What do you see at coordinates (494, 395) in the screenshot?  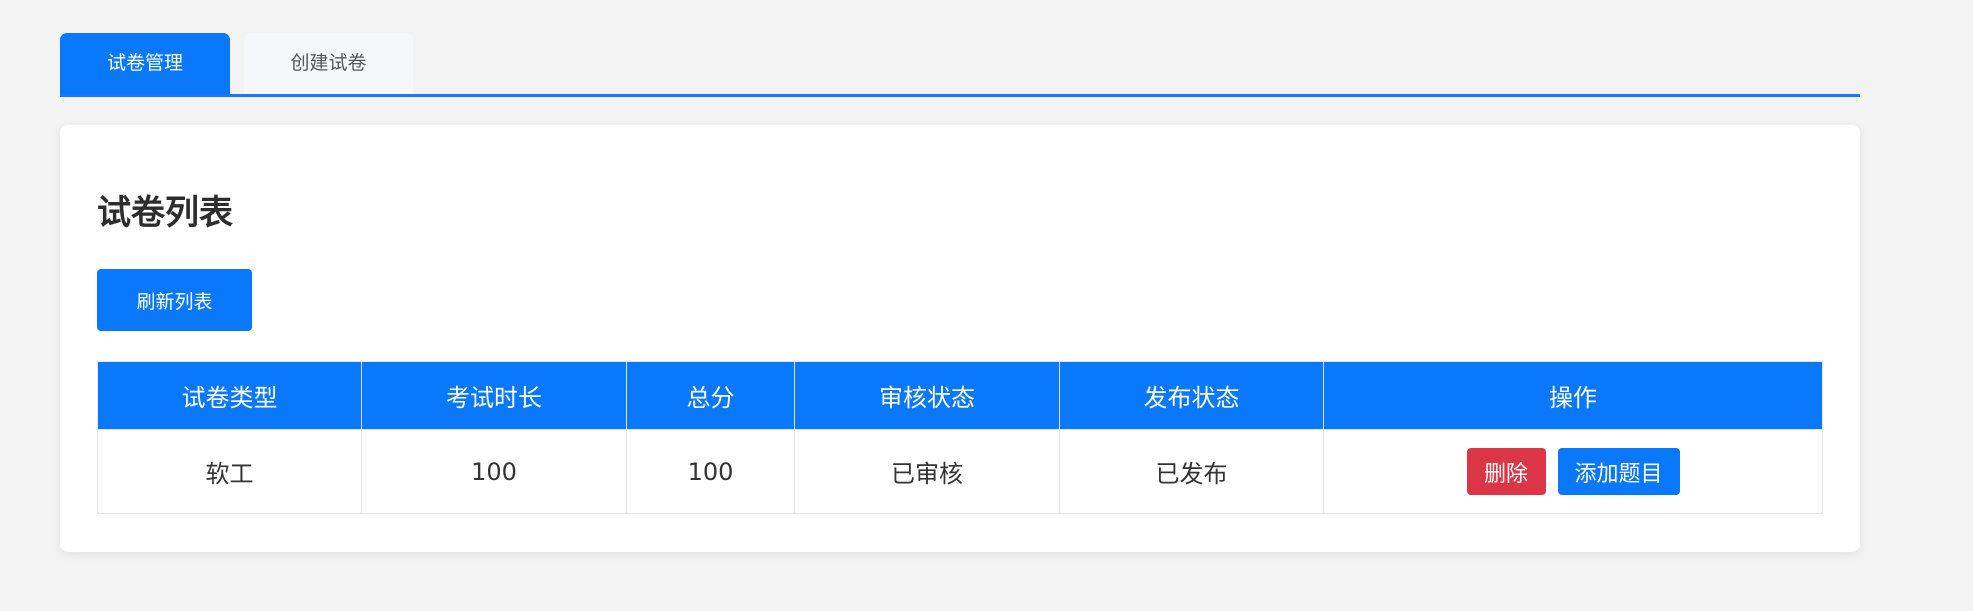 I see `header-duration: 考试时长` at bounding box center [494, 395].